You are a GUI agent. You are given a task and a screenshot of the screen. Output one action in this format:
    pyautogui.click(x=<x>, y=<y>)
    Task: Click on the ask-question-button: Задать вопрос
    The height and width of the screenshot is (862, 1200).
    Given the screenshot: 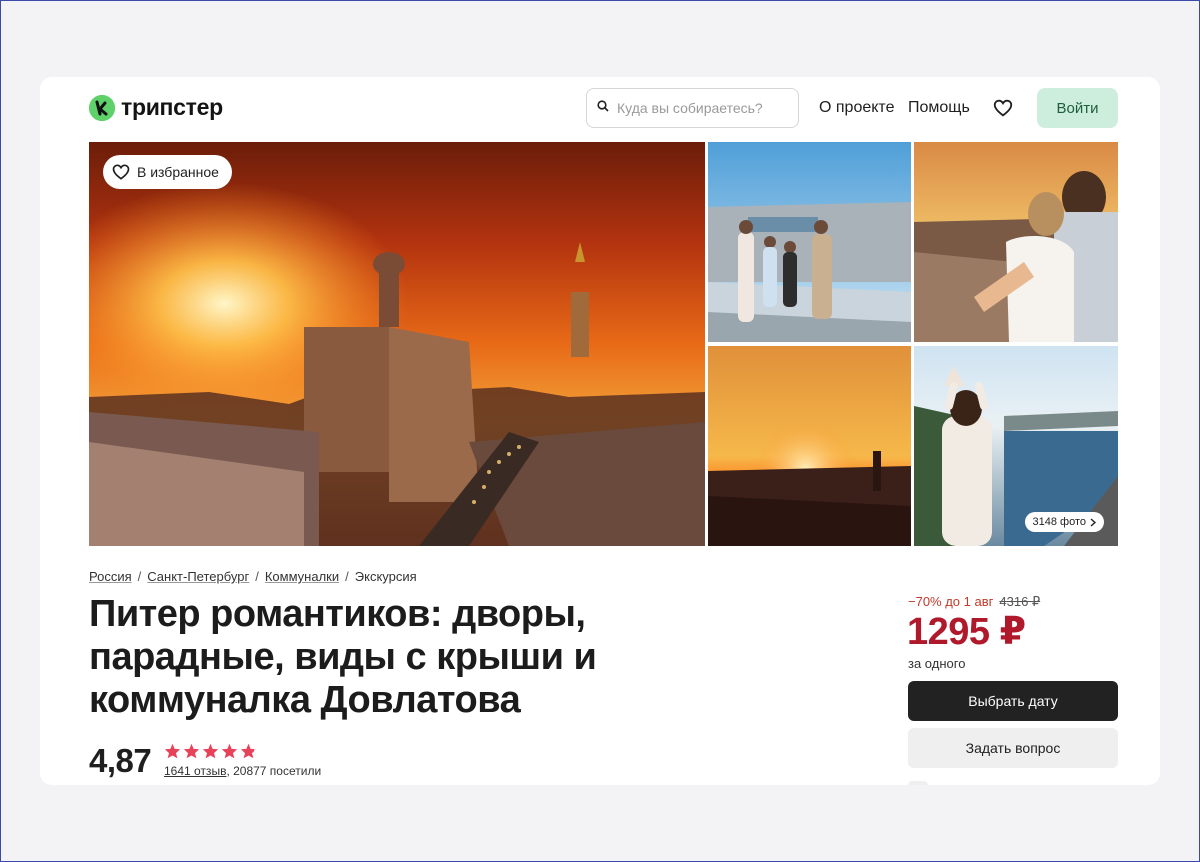 What is the action you would take?
    pyautogui.click(x=1013, y=748)
    